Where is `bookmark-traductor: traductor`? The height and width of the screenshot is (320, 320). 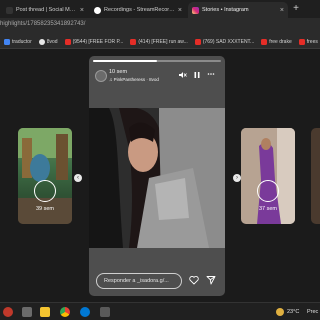 bookmark-traductor: traductor is located at coordinates (18, 42).